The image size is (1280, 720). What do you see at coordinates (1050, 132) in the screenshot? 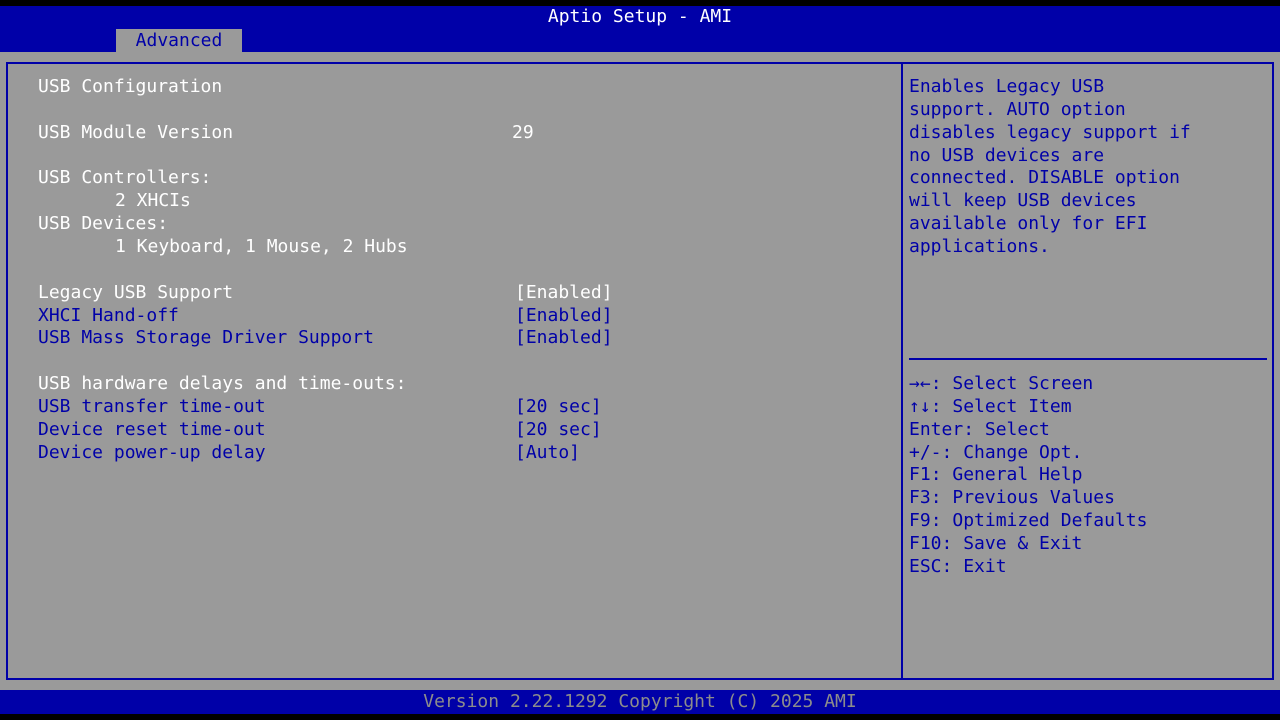
I see `help-text-line: disables legacy support if` at bounding box center [1050, 132].